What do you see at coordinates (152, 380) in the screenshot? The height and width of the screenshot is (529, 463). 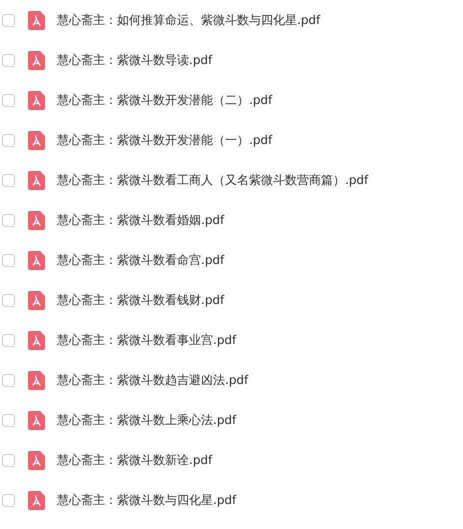 I see `file-name: 慧心斋主：紫微斗数趋吉避凶法.pdf` at bounding box center [152, 380].